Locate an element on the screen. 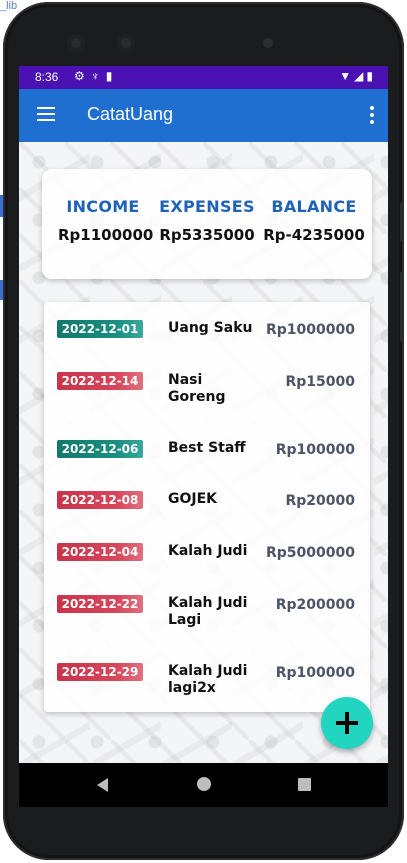 This screenshot has width=407, height=863. usb-icon: ♆ is located at coordinates (98, 76).